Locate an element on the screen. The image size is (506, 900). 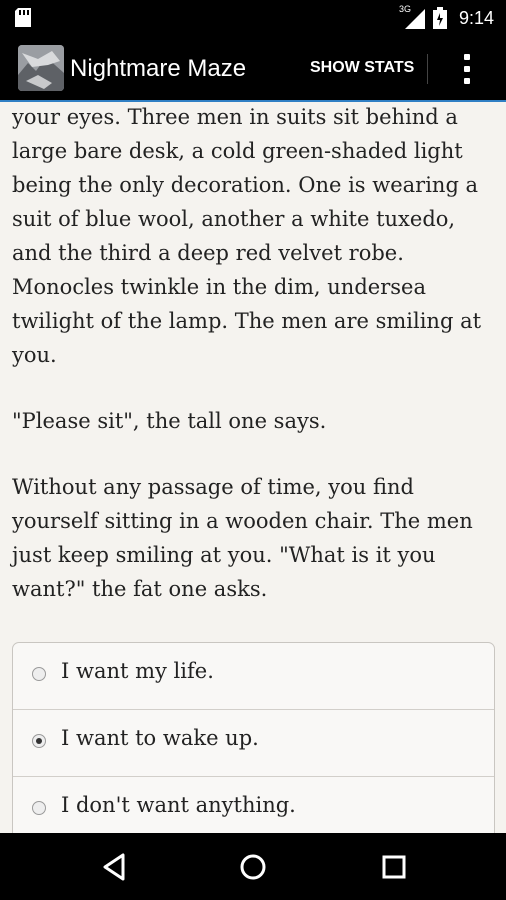
choice-item: I want to wake up. is located at coordinates (253, 742).